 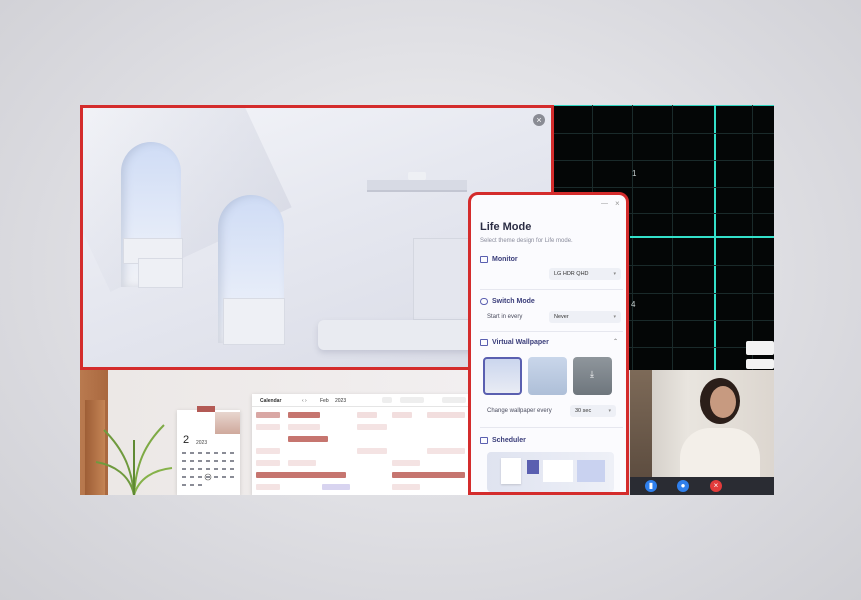 What do you see at coordinates (227, 423) in the screenshot?
I see `calendar-photo` at bounding box center [227, 423].